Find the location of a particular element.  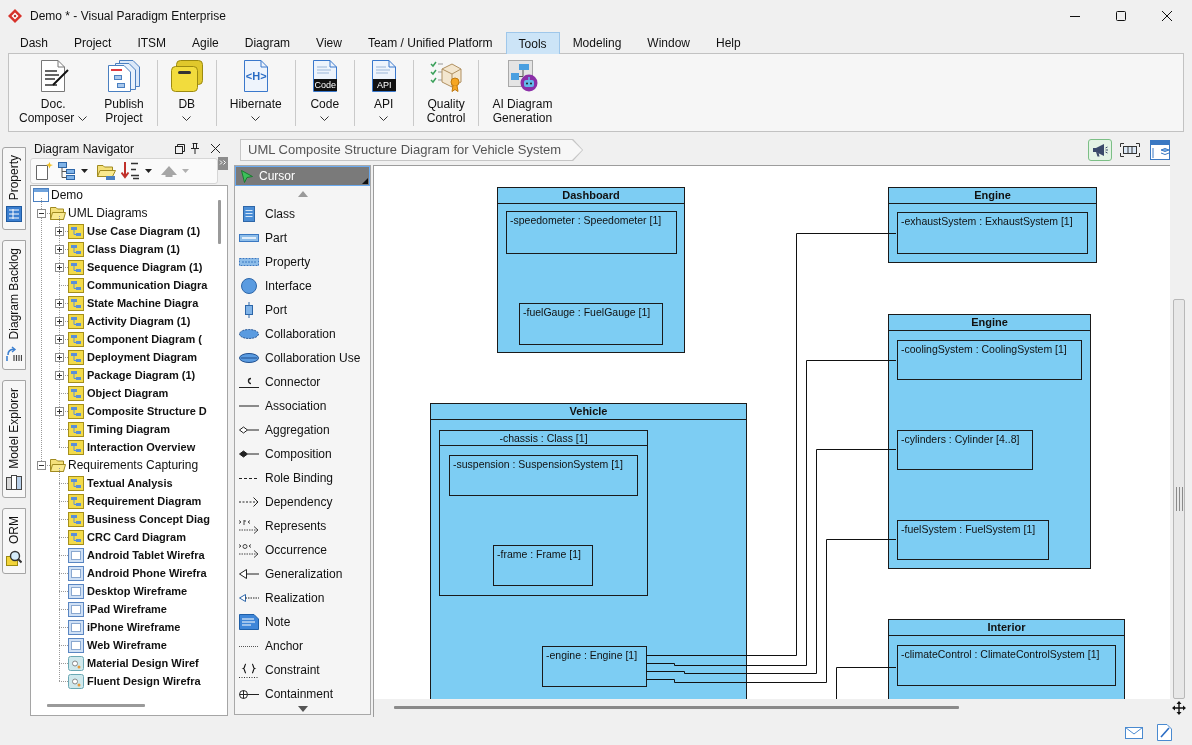

side-tab: Property is located at coordinates (14, 189).